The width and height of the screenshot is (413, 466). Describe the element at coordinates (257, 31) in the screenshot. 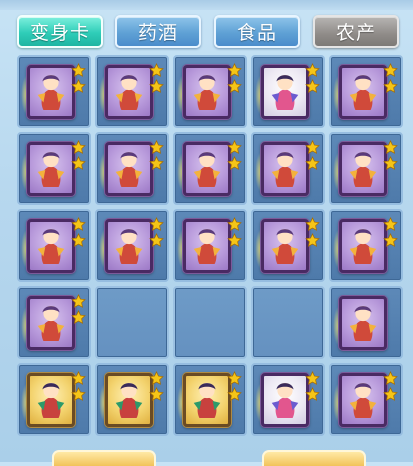

I see `tab-food: 食品` at that location.